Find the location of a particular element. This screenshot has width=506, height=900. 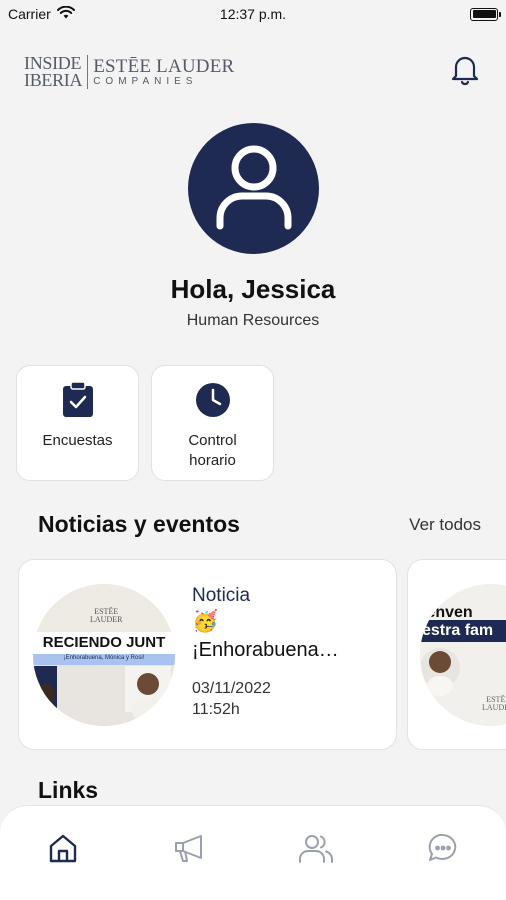

news-card: ienven estra fam ESTĒE LAUDER is located at coordinates (456, 654).